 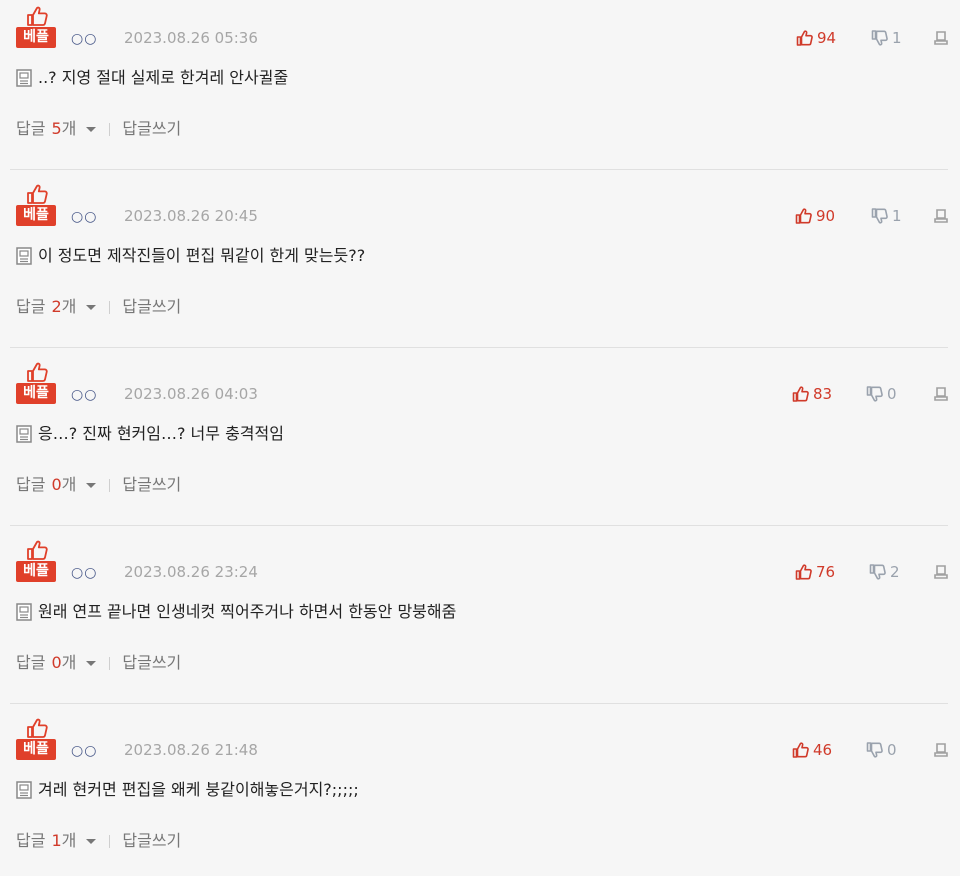 I want to click on like-button: 90, so click(x=815, y=216).